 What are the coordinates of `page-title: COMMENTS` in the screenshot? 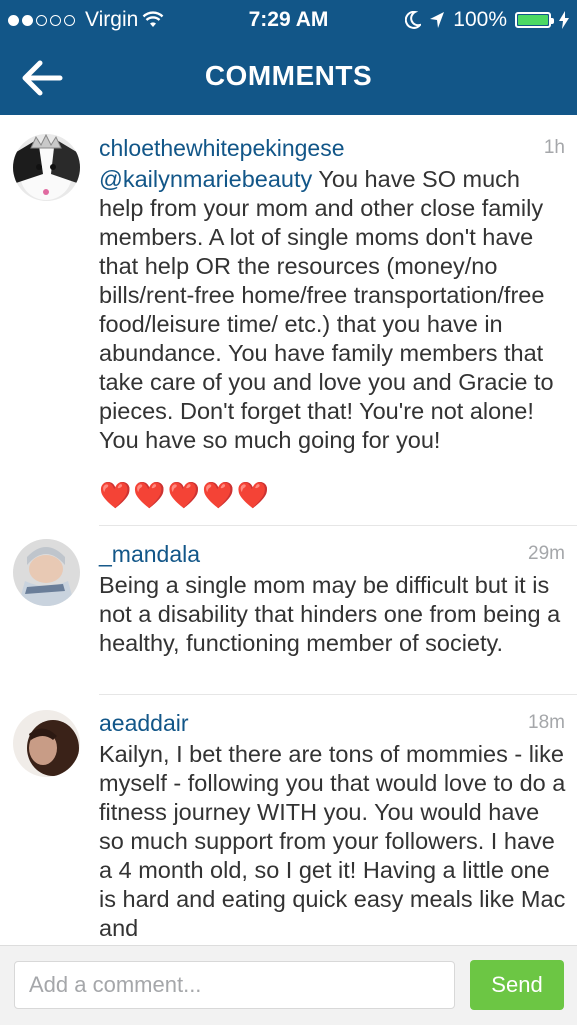 It's located at (288, 75).